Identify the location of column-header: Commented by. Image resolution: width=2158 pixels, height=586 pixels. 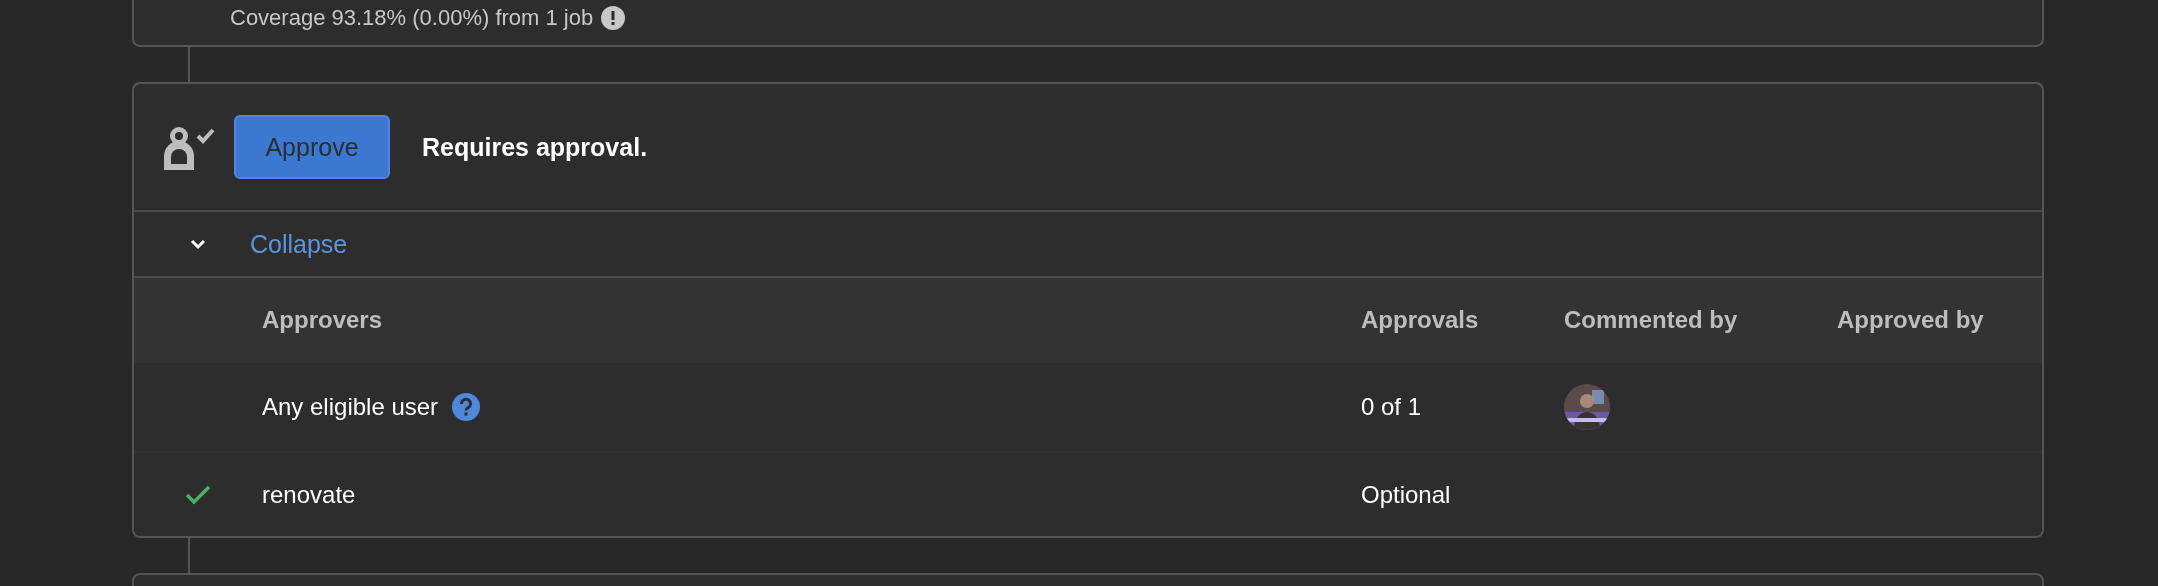
(1651, 319).